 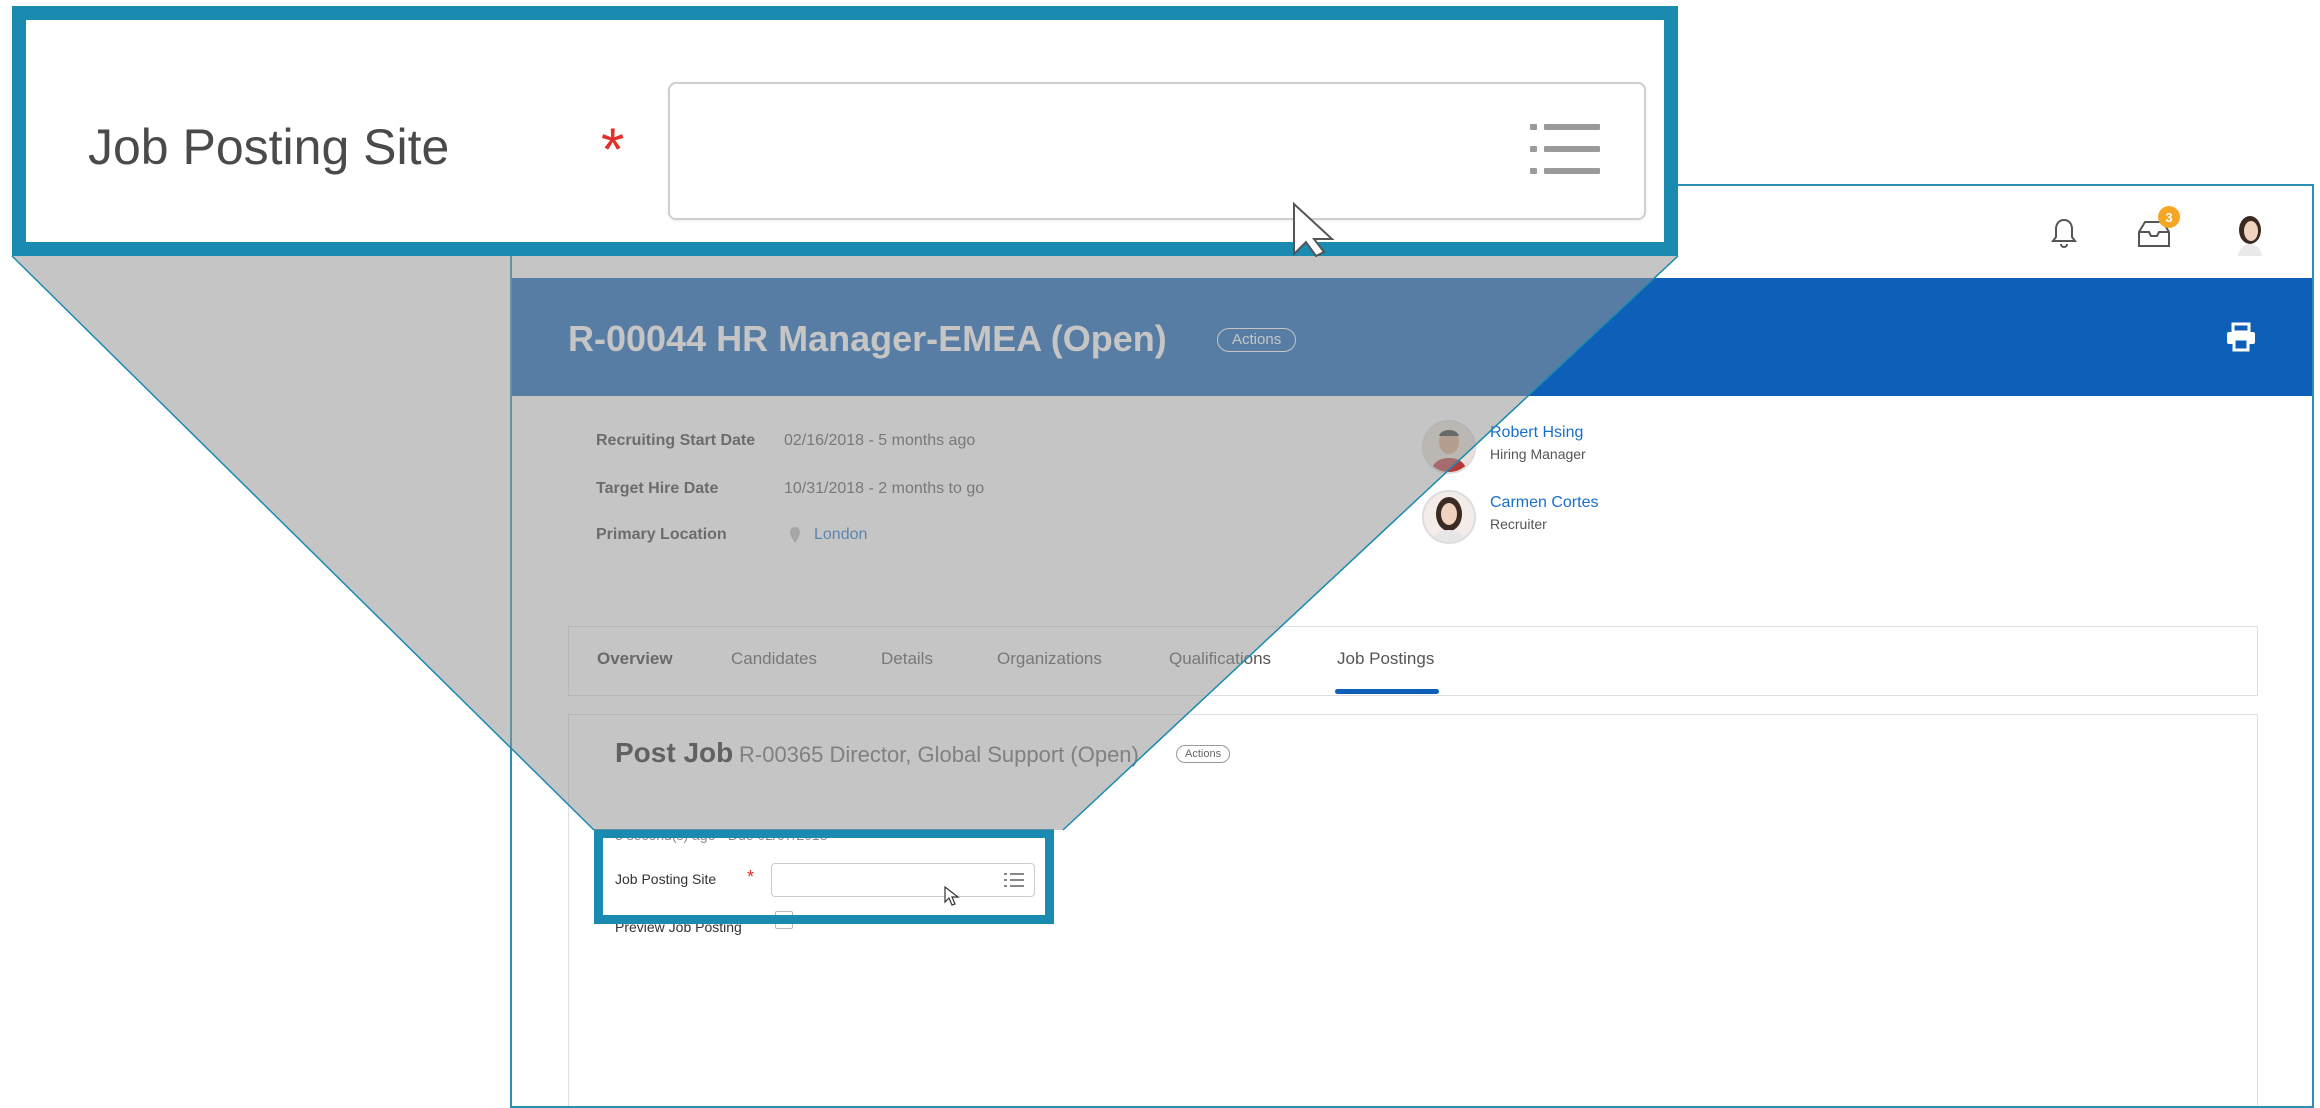 I want to click on list-prompt-icon, so click(x=1565, y=149).